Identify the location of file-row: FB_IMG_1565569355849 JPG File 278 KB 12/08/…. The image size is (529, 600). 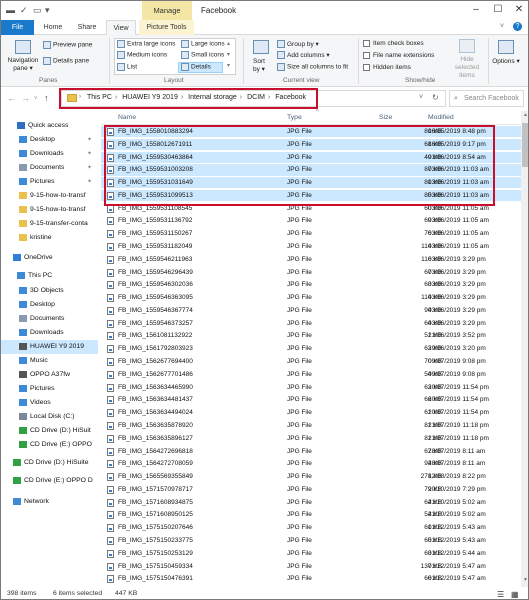
(311, 476).